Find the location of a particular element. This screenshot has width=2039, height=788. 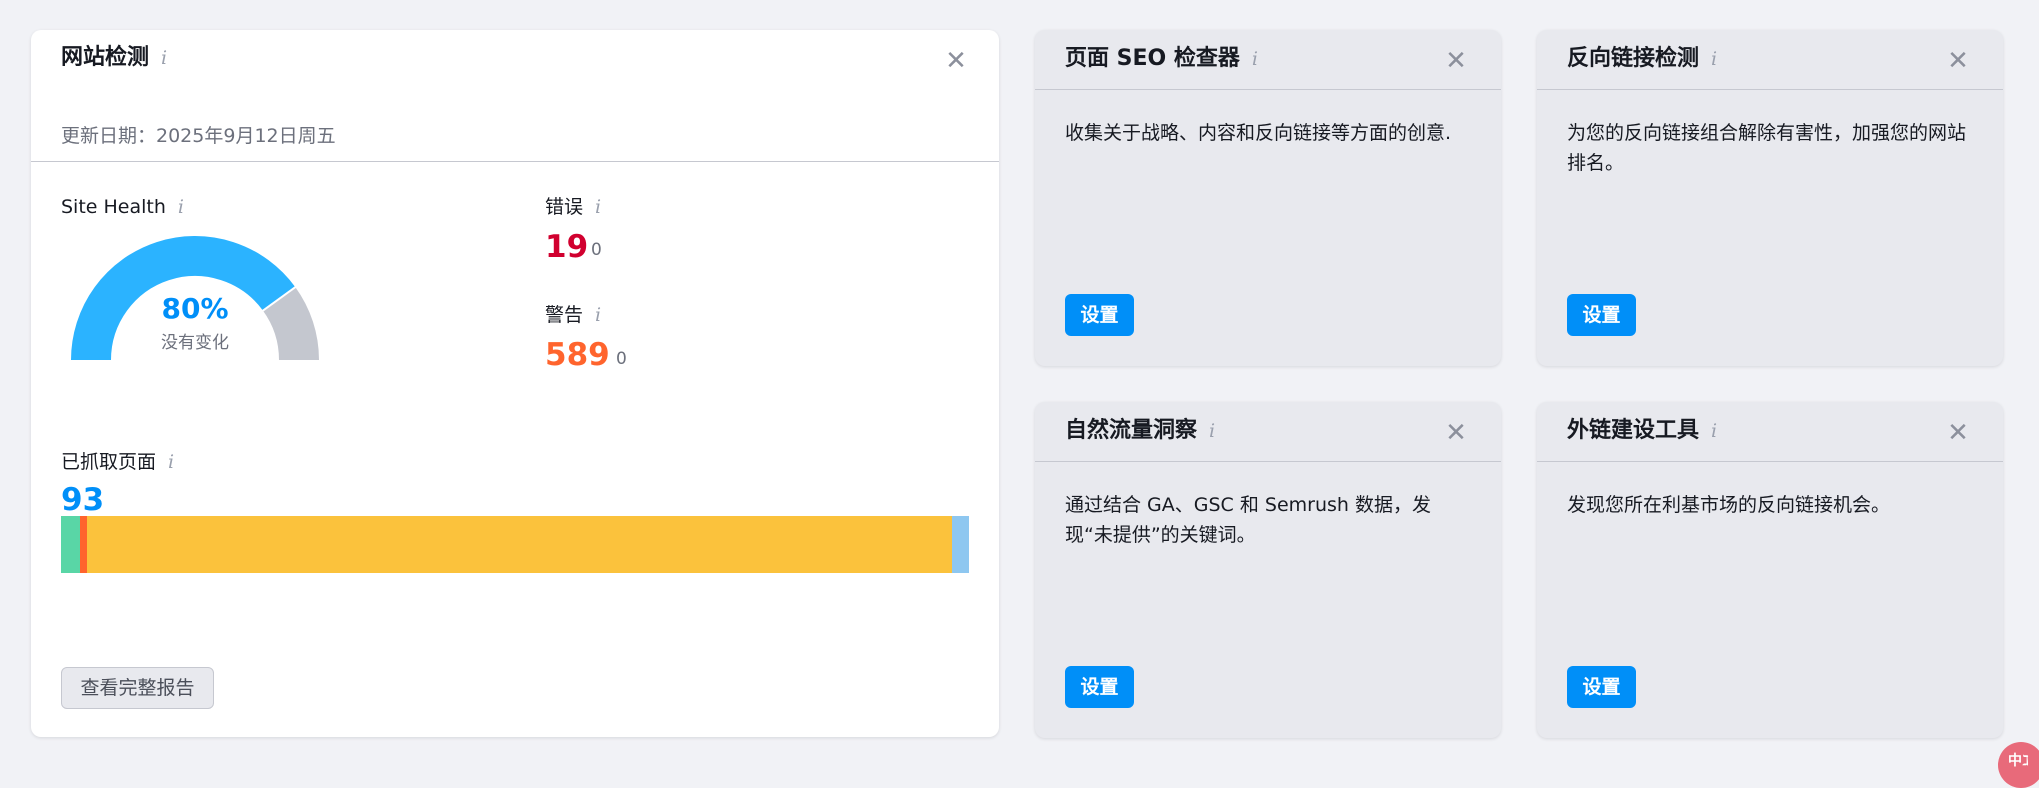

crawl-segment-redirects is located at coordinates (960, 544).